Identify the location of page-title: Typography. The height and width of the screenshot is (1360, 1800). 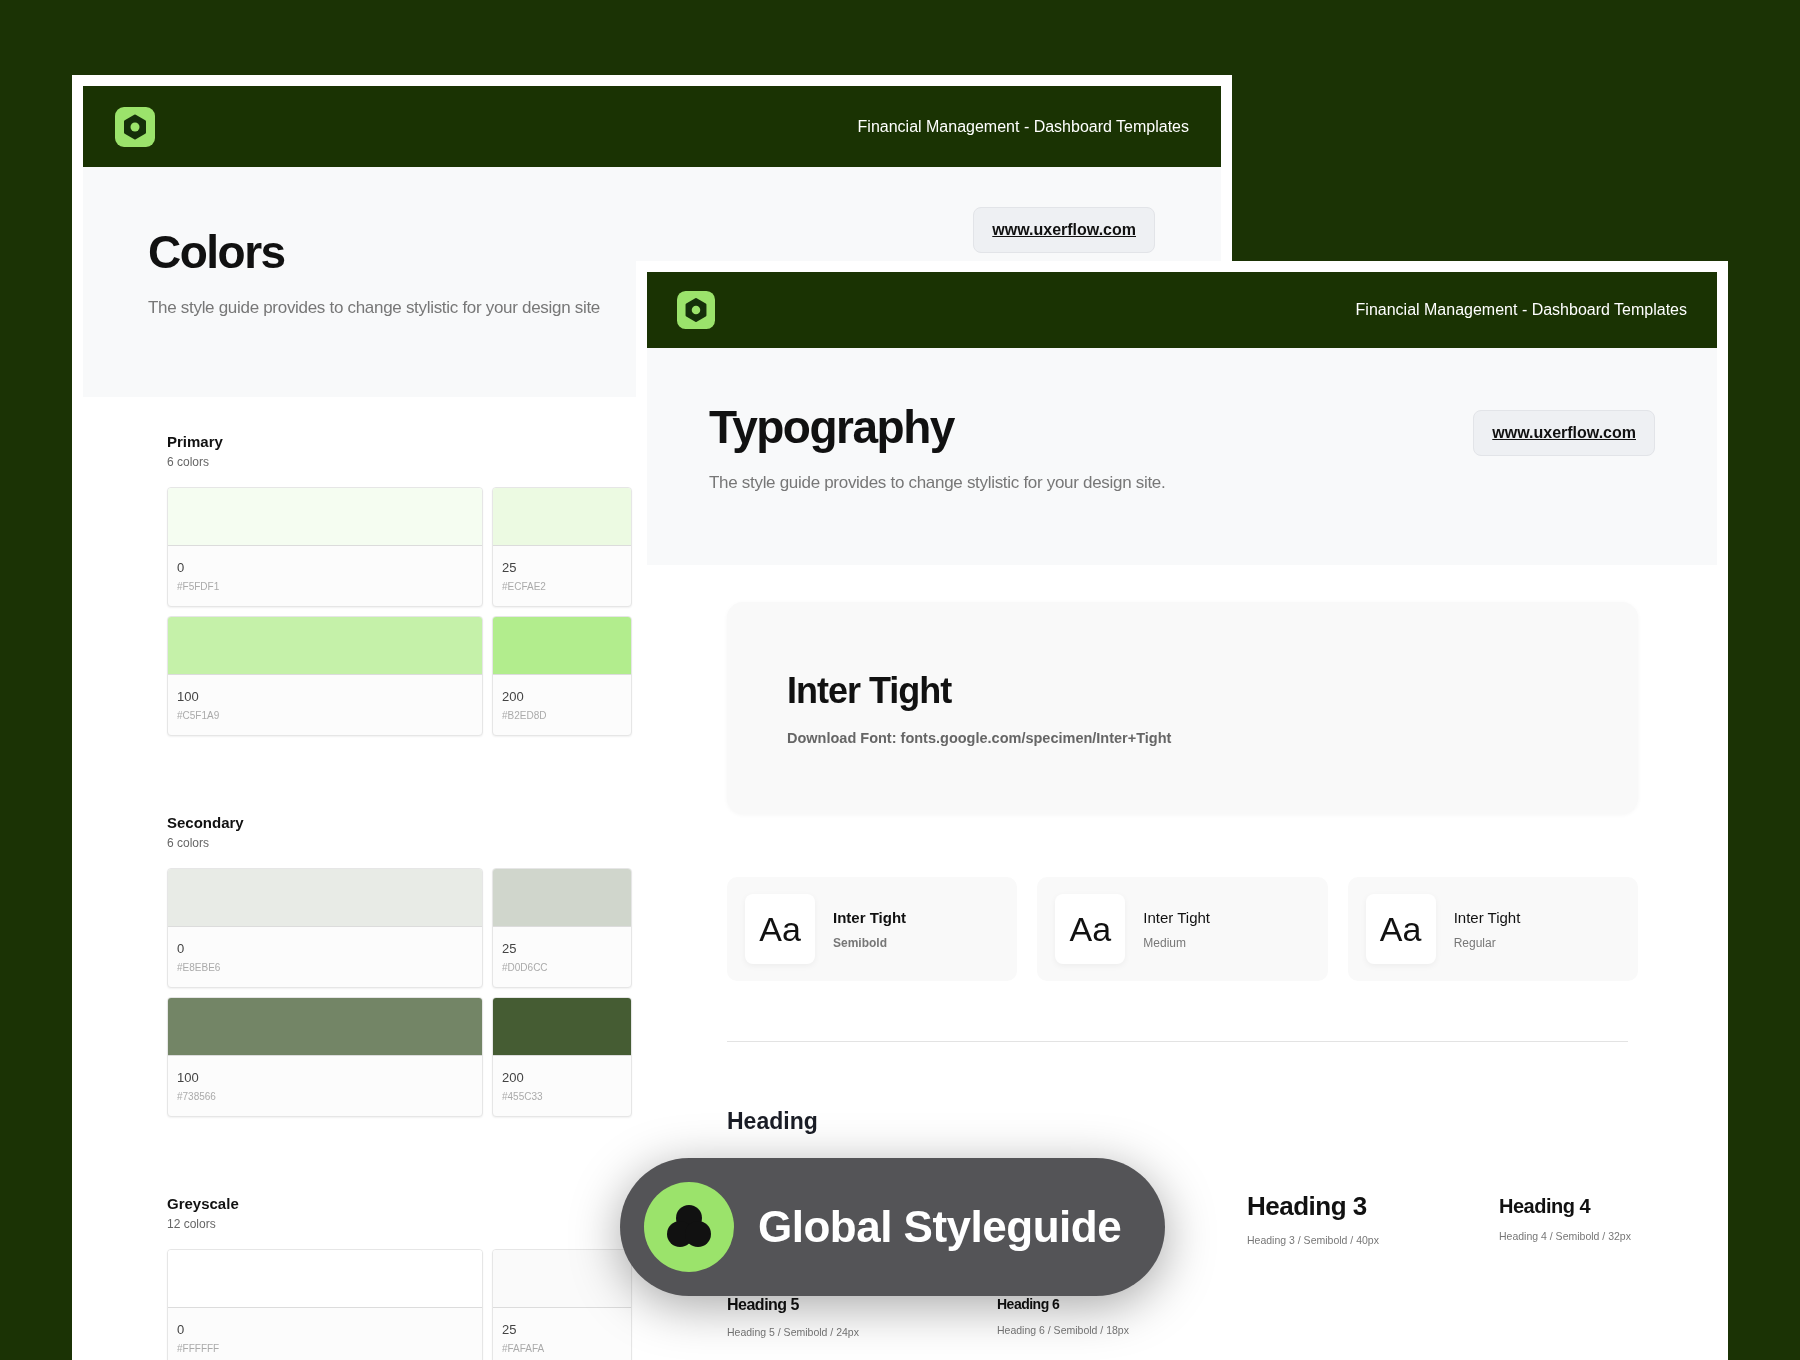
(832, 427).